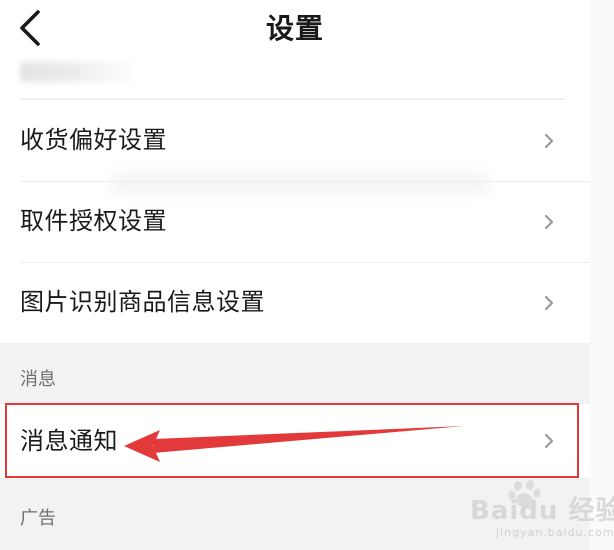 The width and height of the screenshot is (614, 550). Describe the element at coordinates (142, 302) in the screenshot. I see `menu-item-label: 图片识别商品信息设置` at that location.